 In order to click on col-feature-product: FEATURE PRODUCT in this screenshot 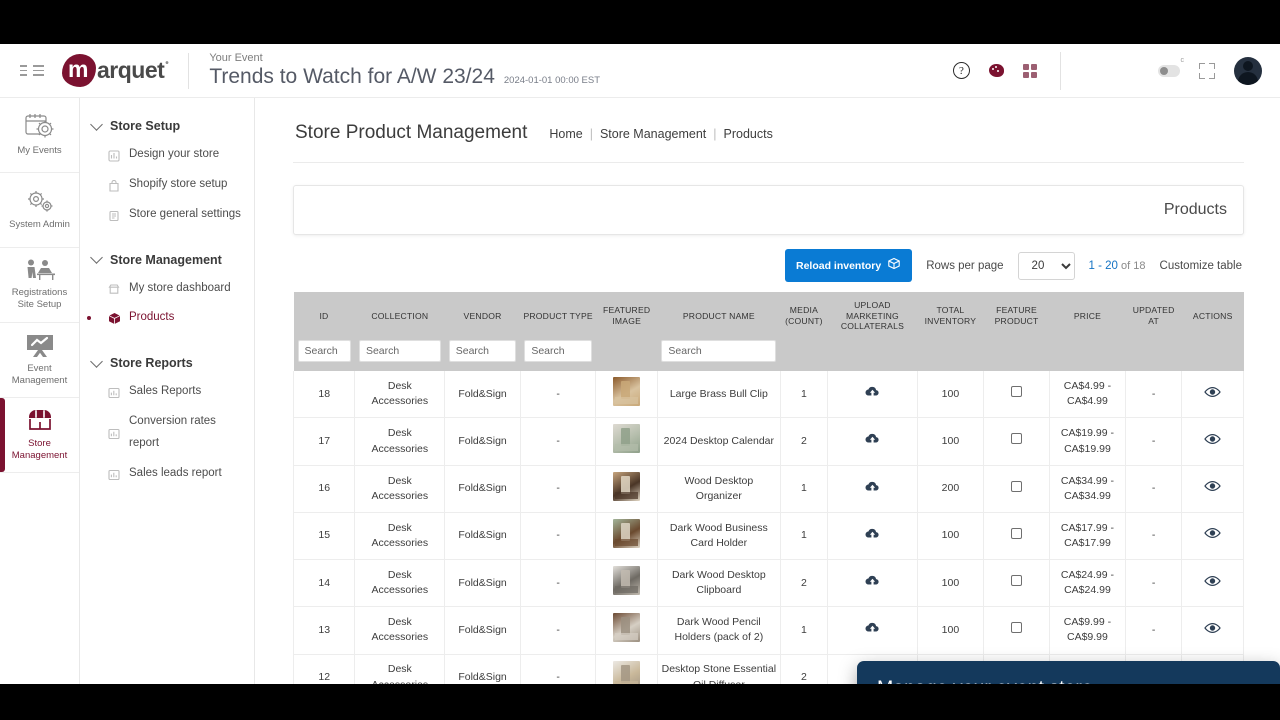, I will do `click(1017, 316)`.